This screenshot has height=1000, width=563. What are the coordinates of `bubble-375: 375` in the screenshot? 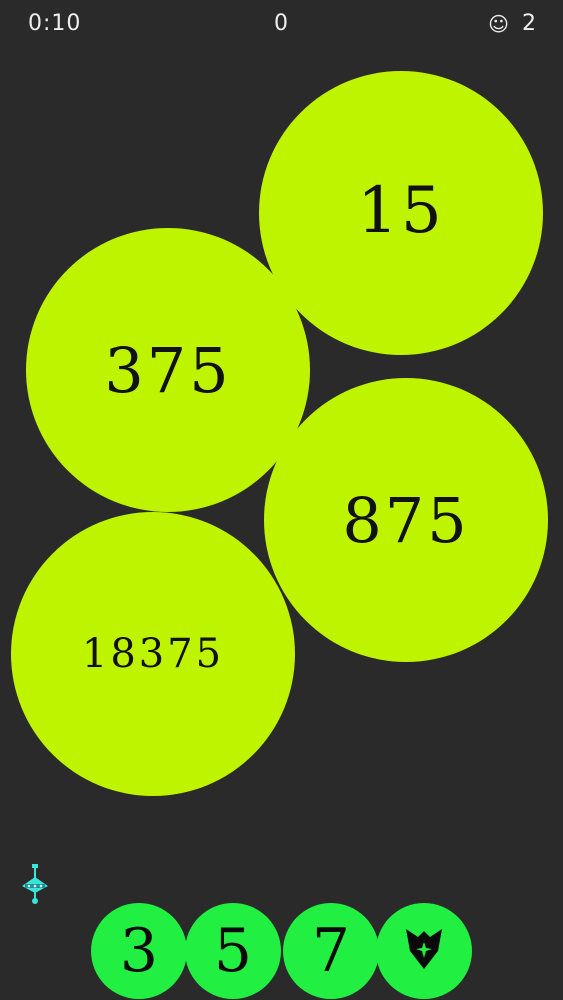 It's located at (168, 370).